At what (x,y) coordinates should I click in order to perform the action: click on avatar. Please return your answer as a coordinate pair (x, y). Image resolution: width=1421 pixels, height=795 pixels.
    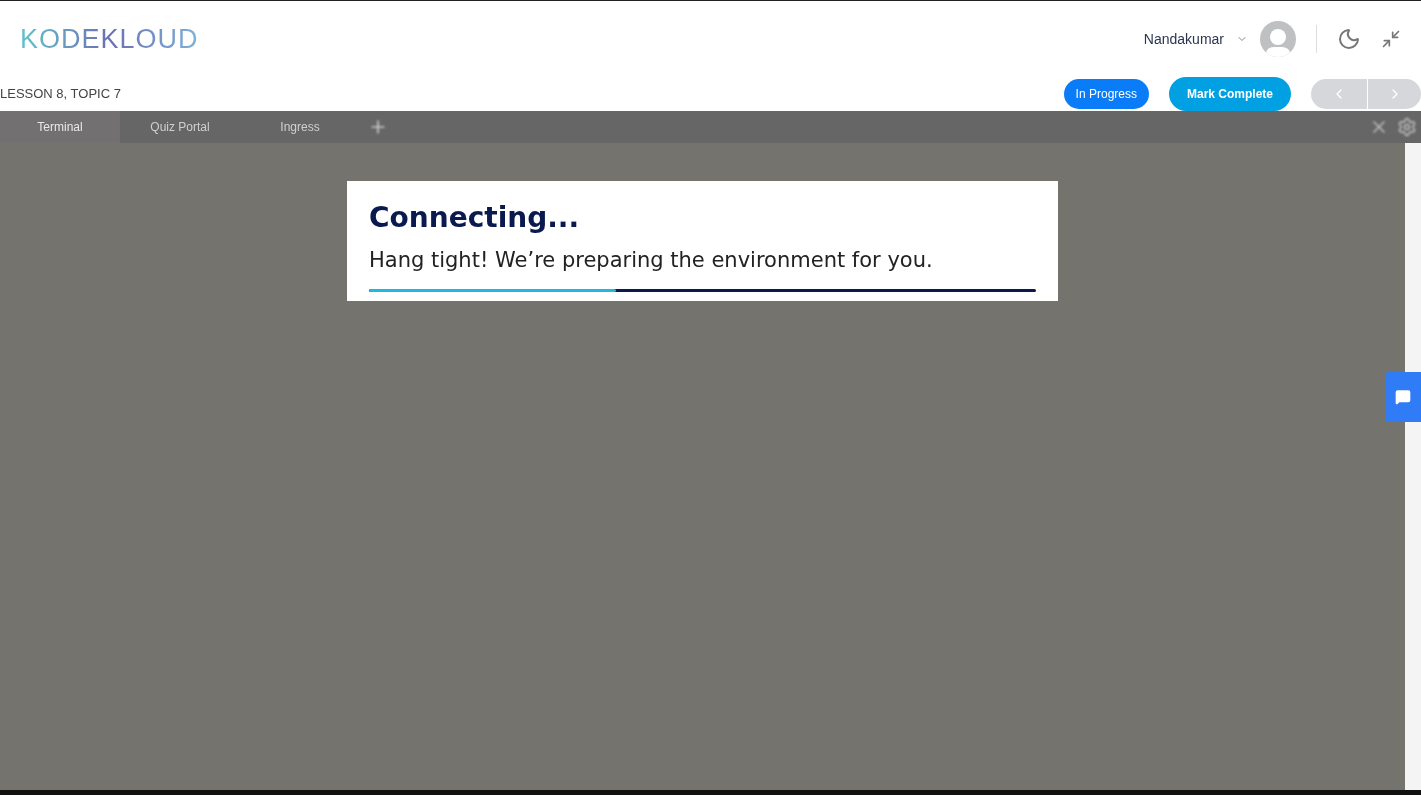
    Looking at the image, I should click on (1278, 39).